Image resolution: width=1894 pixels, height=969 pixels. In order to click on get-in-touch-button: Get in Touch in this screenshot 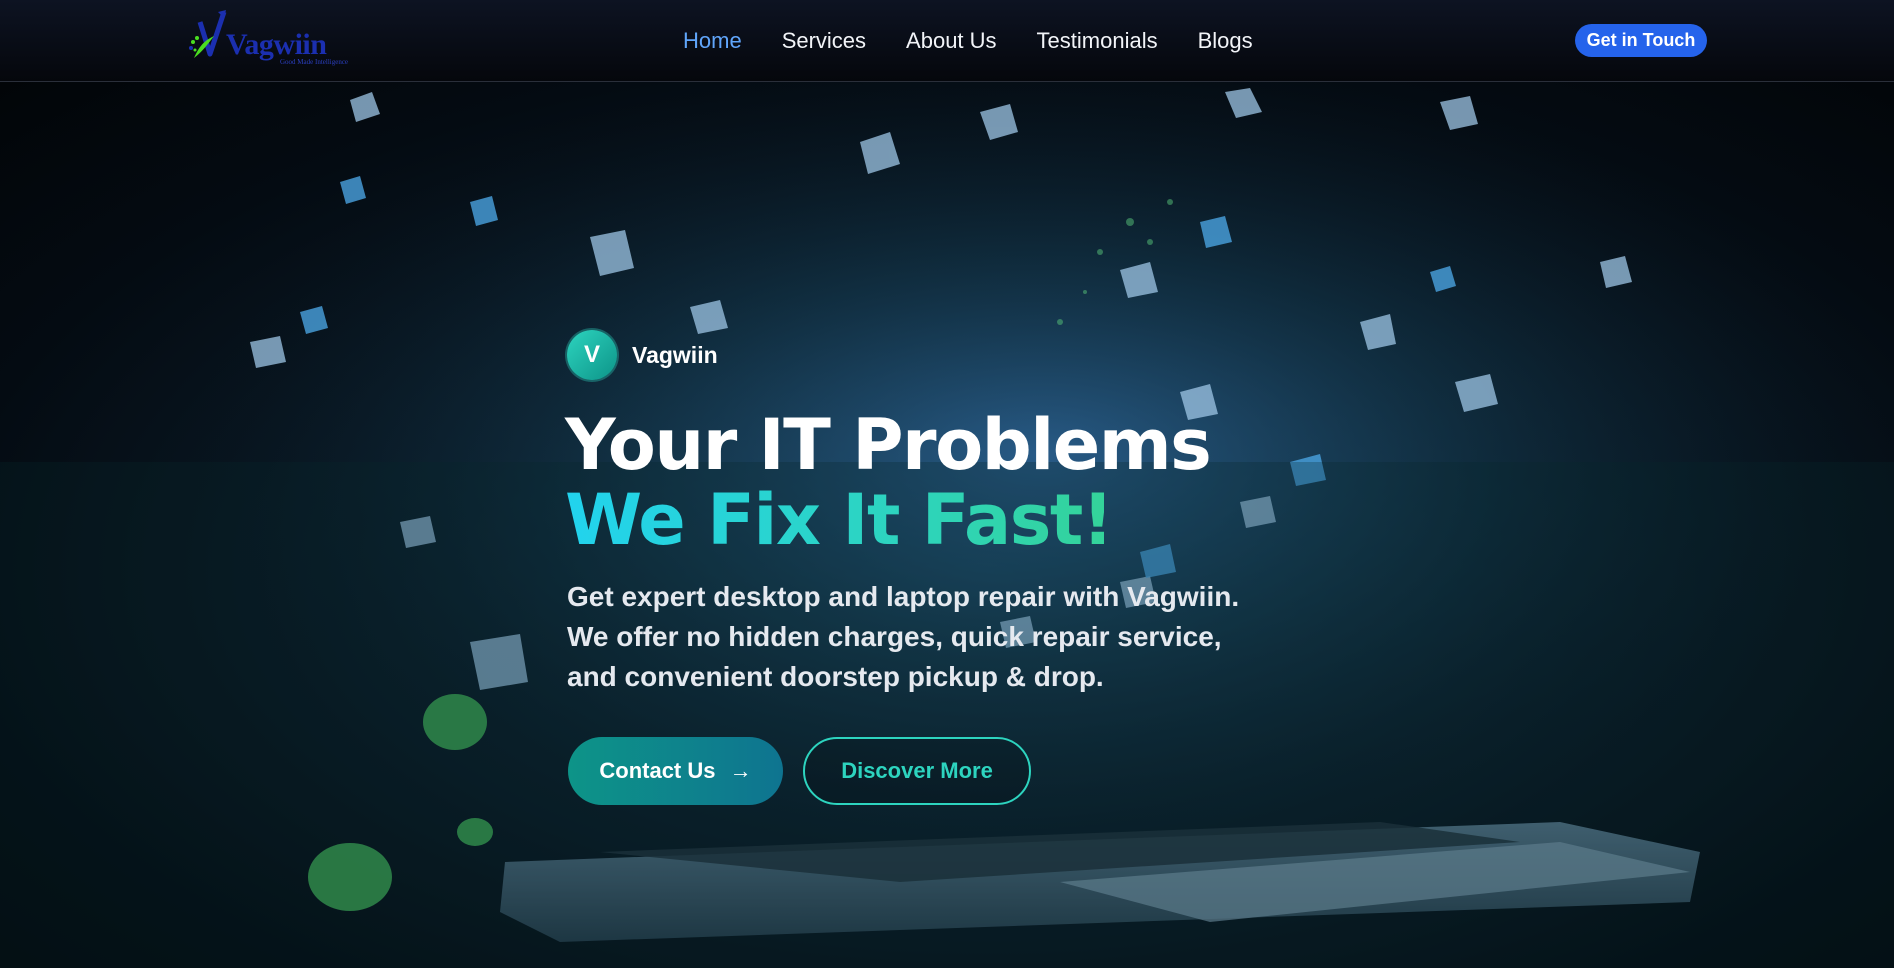, I will do `click(1641, 40)`.